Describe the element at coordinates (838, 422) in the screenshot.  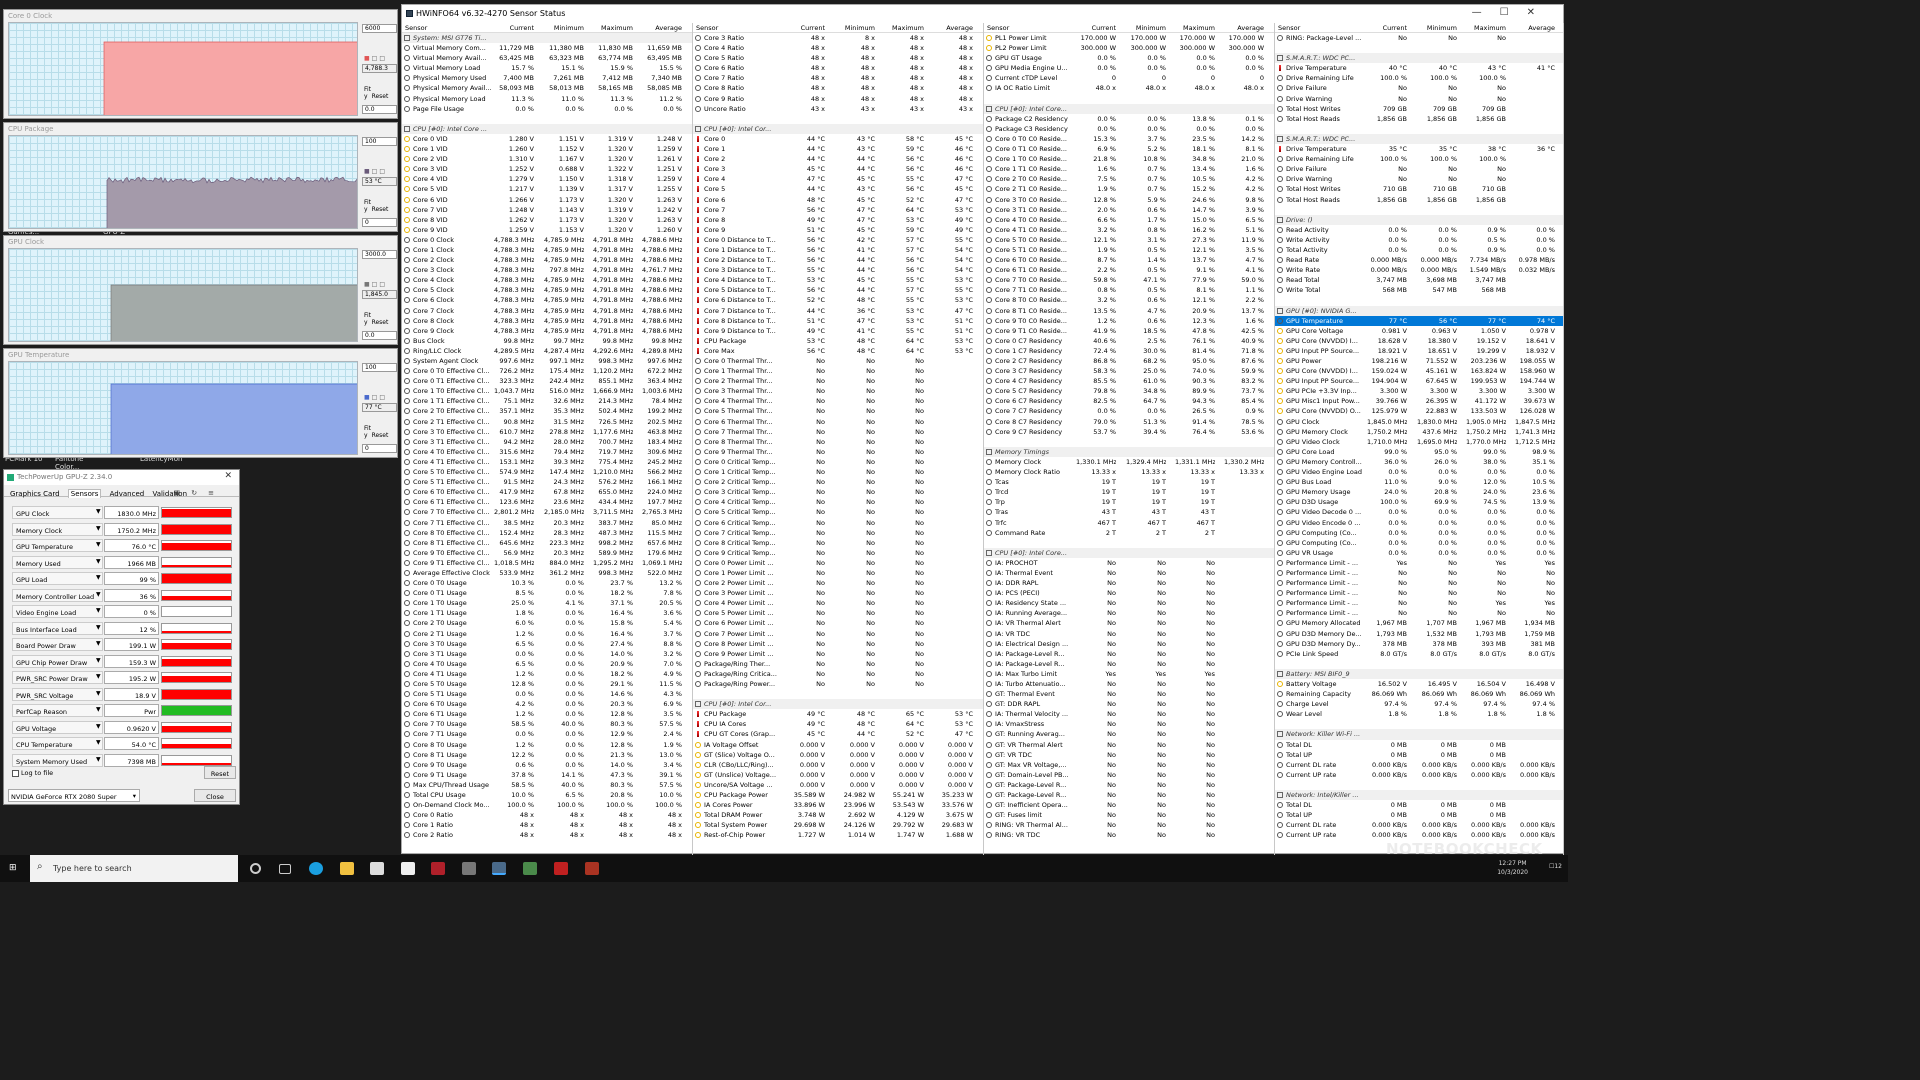
I see `sensor-row: Core 6 Thermal Thr... No No No` at that location.